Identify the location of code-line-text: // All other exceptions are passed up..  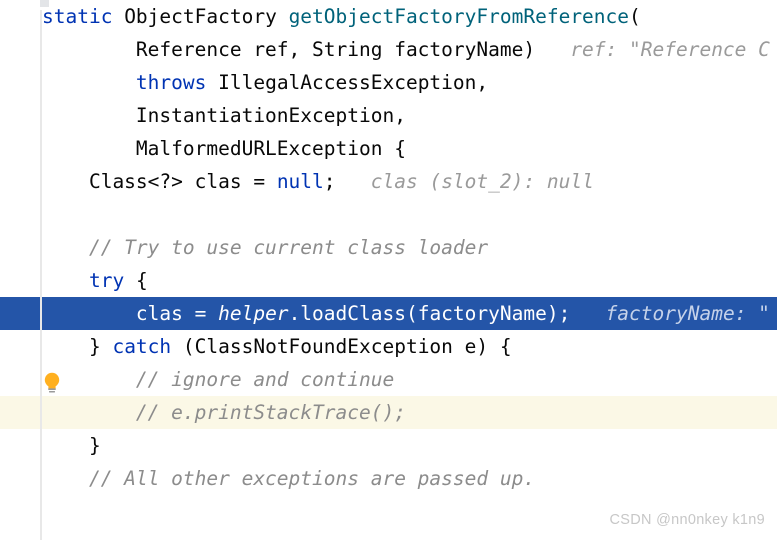
(267, 478).